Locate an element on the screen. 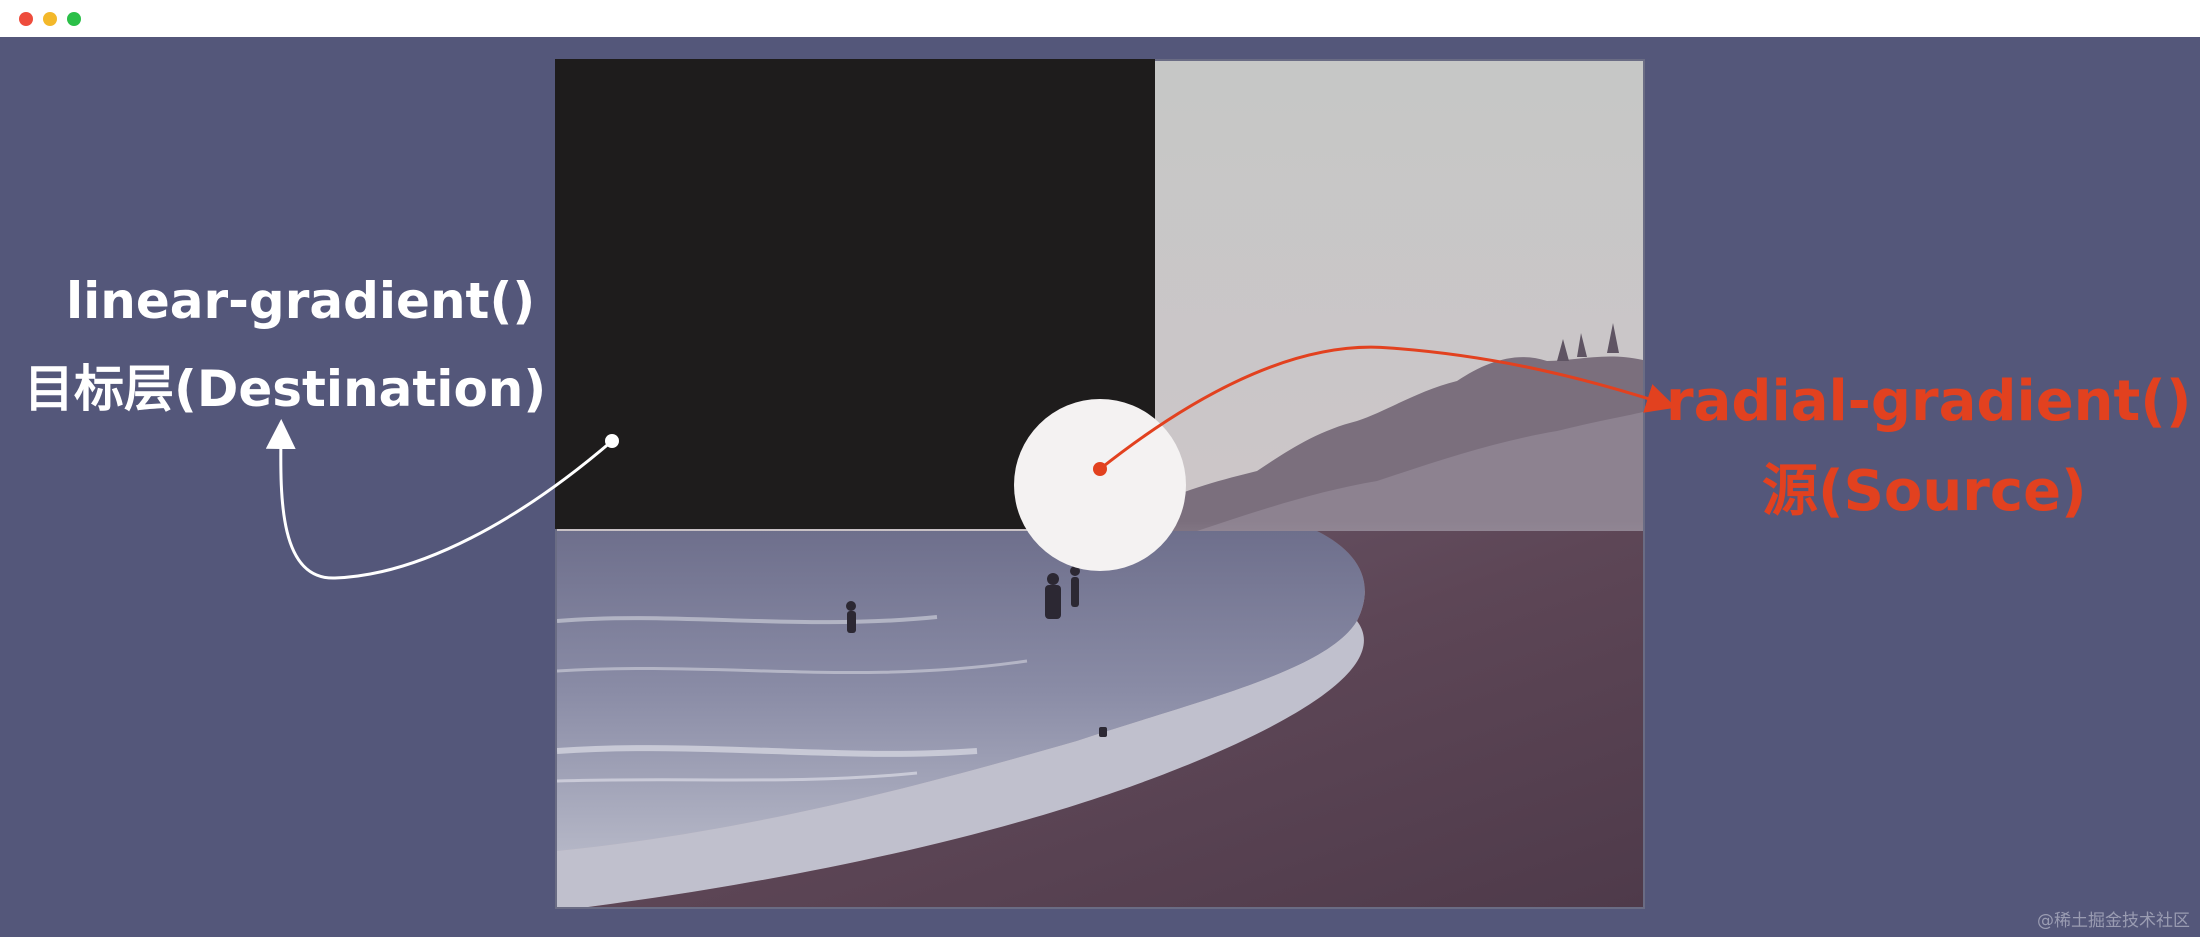 Image resolution: width=2200 pixels, height=937 pixels. destination-function-label: linear-gradient() is located at coordinates (301, 301).